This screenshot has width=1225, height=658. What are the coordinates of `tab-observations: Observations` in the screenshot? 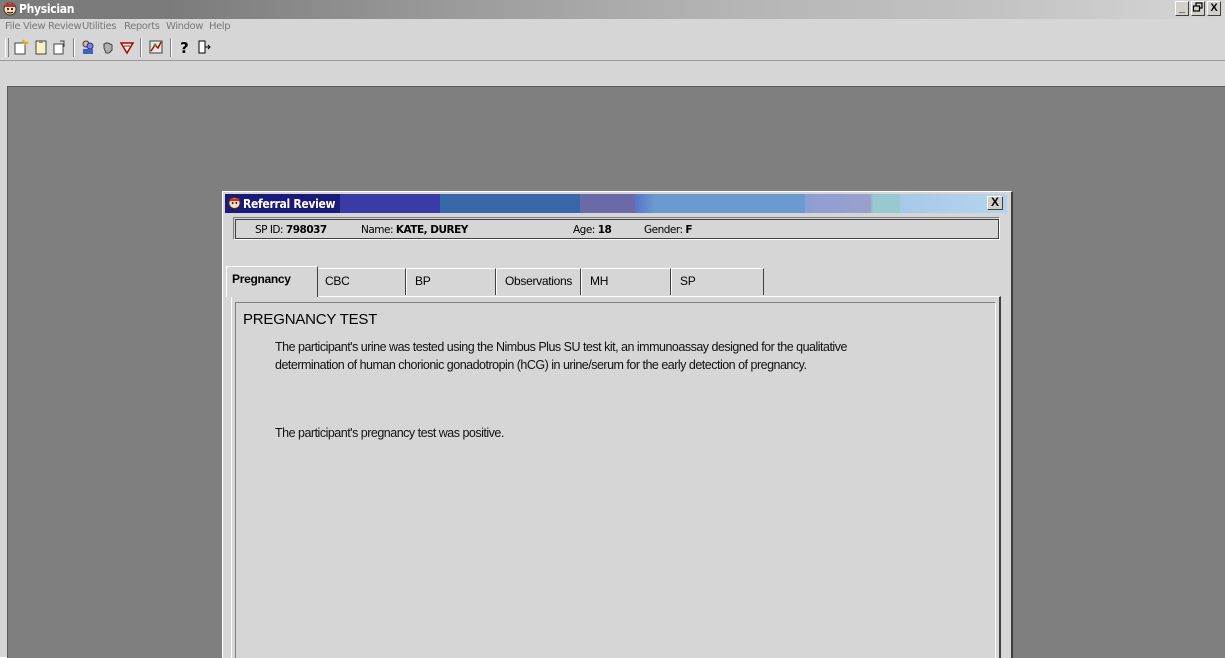 It's located at (538, 281).